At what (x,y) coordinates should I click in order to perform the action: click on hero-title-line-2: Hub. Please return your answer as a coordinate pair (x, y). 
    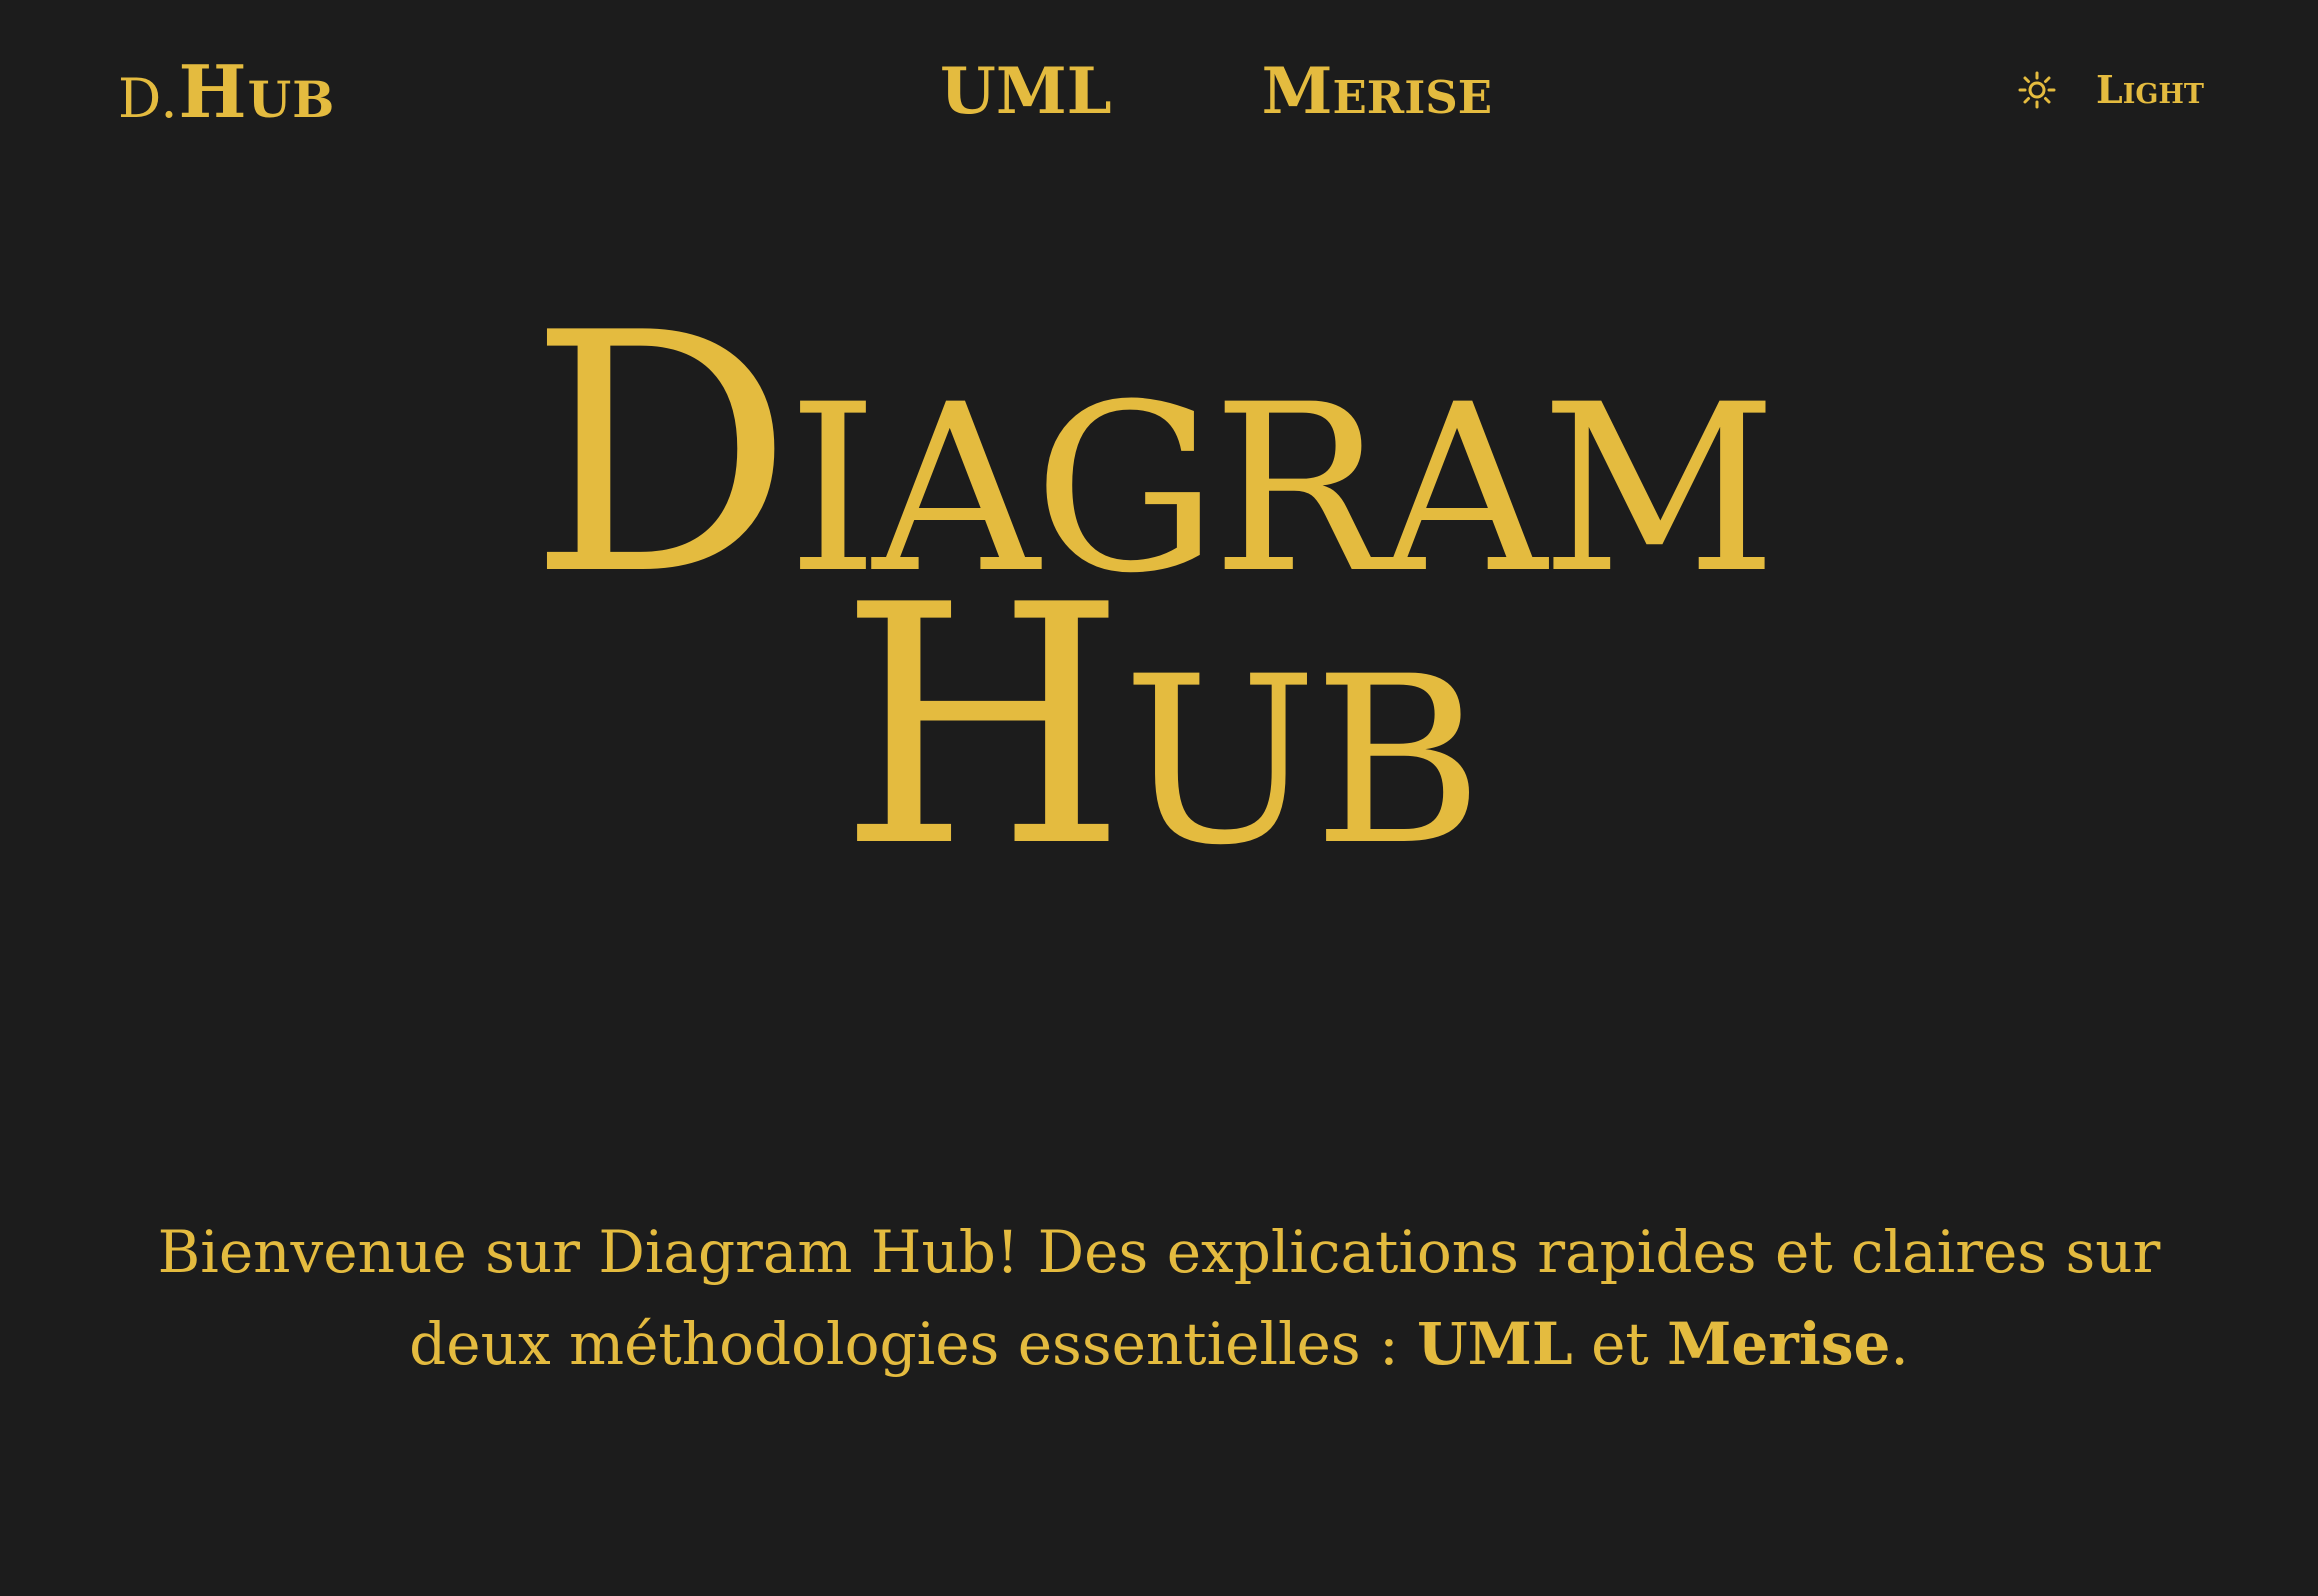
    Looking at the image, I should click on (1160, 727).